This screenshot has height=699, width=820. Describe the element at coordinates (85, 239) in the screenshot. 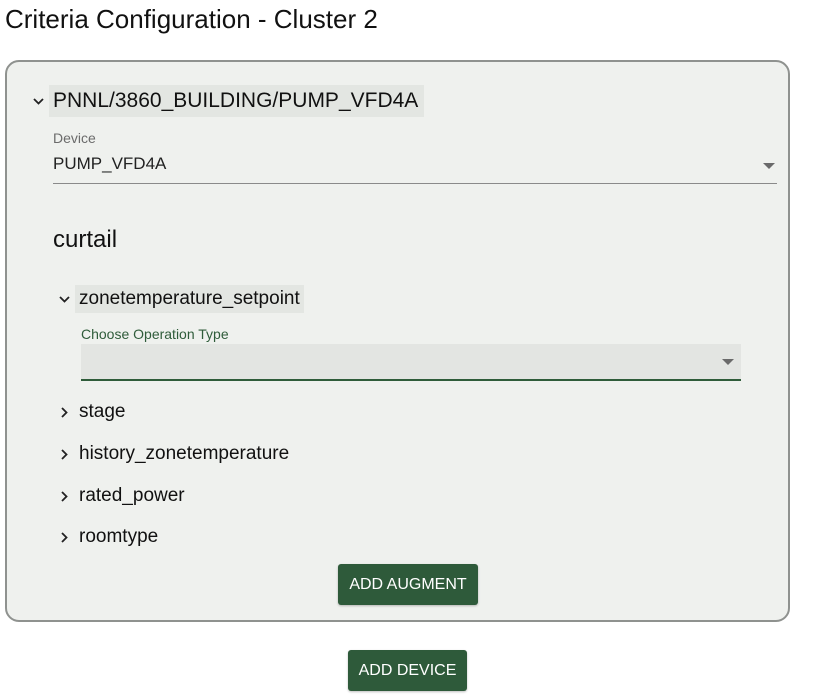

I see `curtail-heading: curtail` at that location.